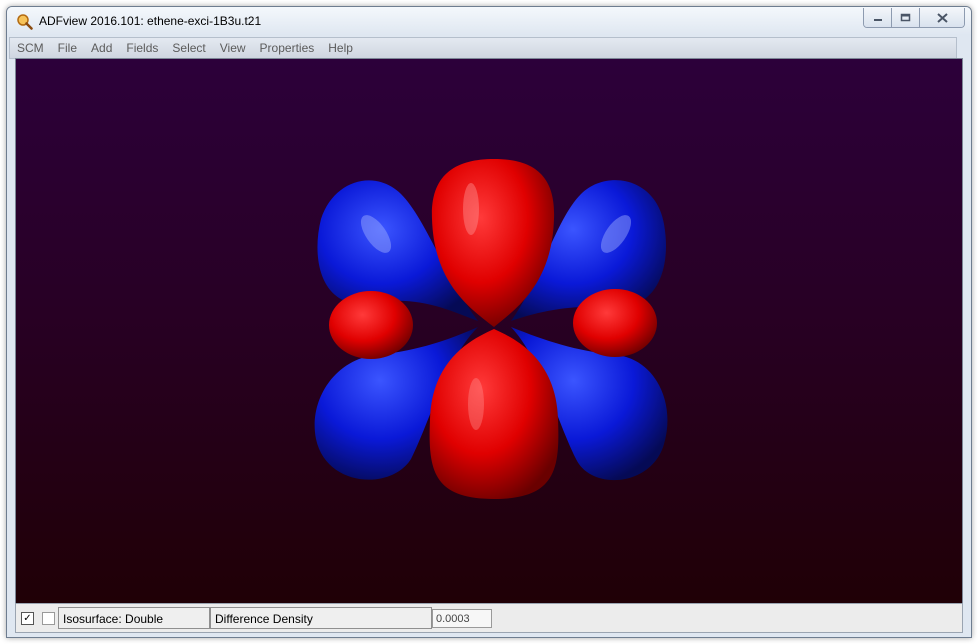  Describe the element at coordinates (321, 618) in the screenshot. I see `density-field-selector: Difference Density` at that location.